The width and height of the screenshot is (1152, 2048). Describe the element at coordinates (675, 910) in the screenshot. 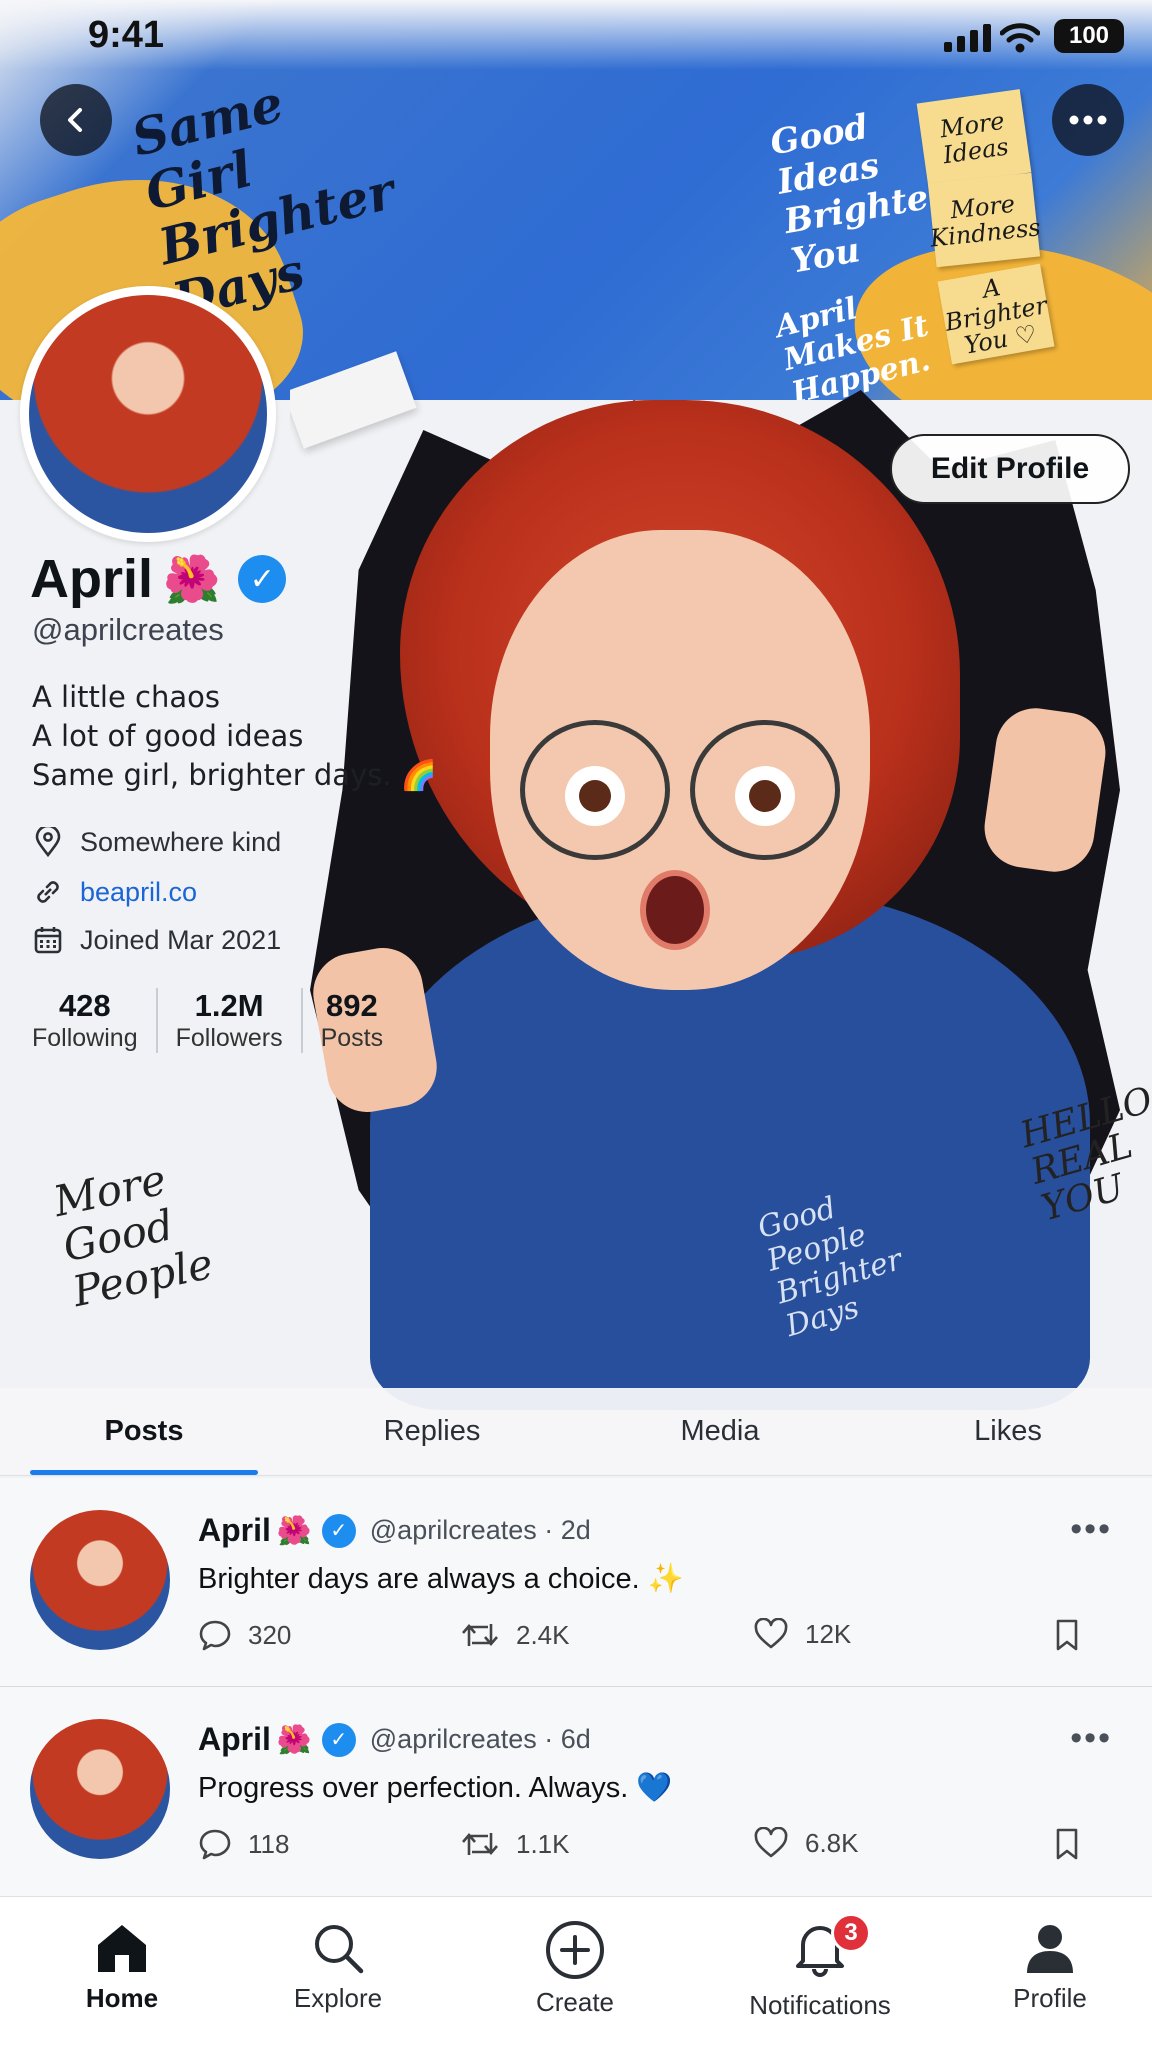

I see `open-mouth` at that location.